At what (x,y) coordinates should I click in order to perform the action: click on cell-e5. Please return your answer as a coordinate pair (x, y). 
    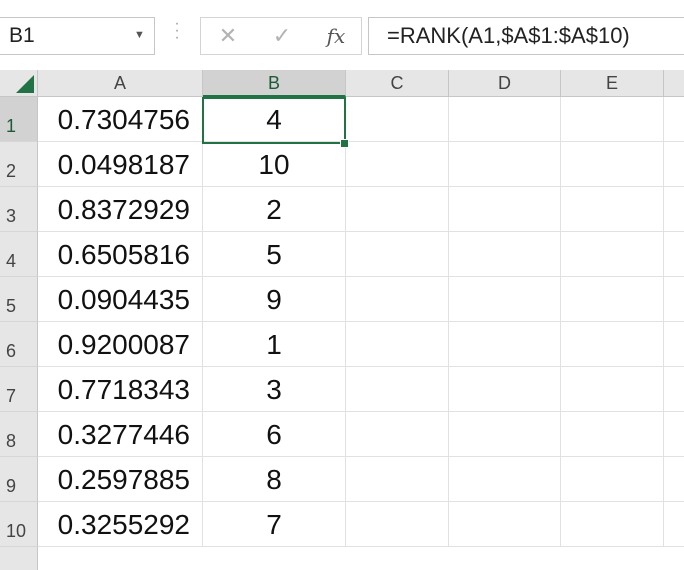
    Looking at the image, I should click on (612, 299).